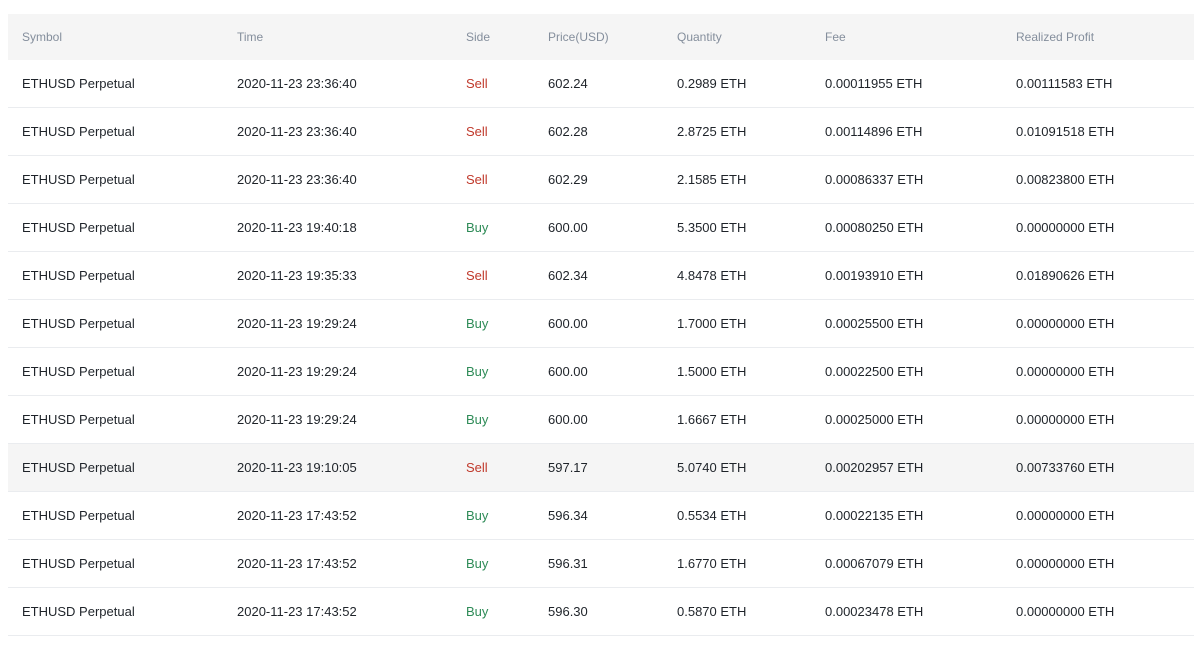 The image size is (1200, 650). I want to click on cell-realized-profit: 0.00733760 ETH, so click(1065, 467).